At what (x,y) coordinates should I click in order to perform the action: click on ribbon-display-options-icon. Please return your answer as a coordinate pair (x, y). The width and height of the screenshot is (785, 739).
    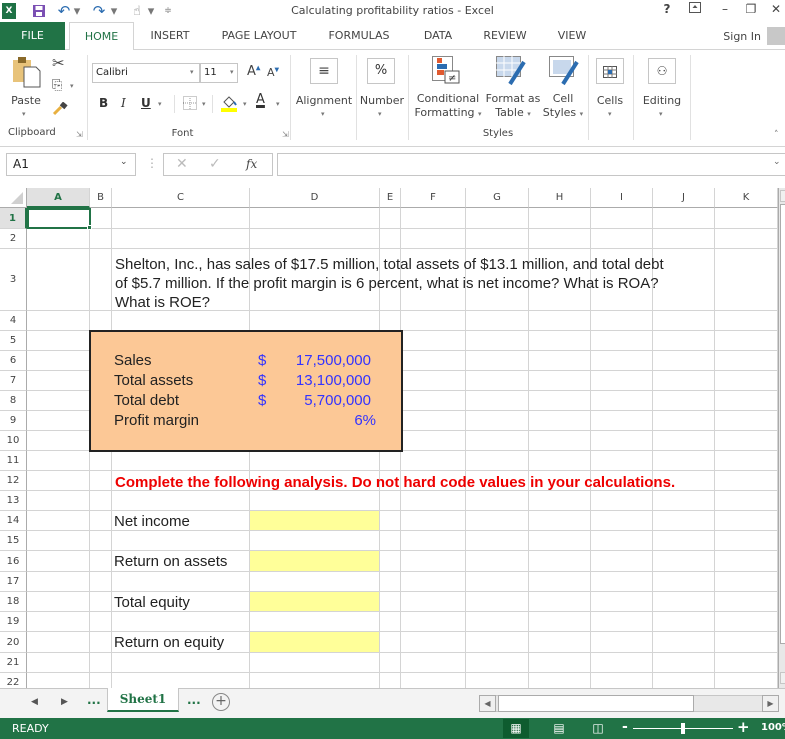
    Looking at the image, I should click on (695, 11).